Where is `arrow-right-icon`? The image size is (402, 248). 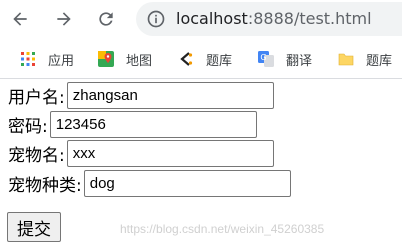 arrow-right-icon is located at coordinates (64, 19).